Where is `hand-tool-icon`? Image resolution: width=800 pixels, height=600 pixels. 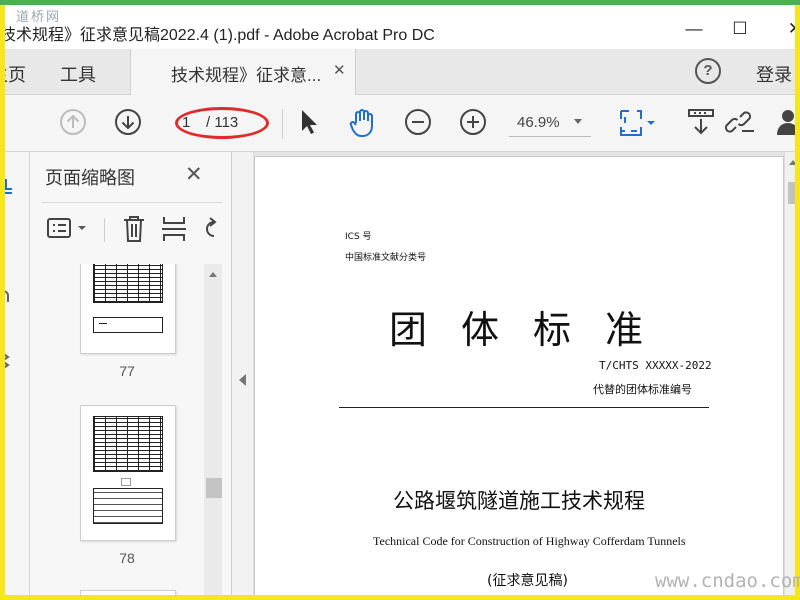
hand-tool-icon is located at coordinates (363, 123).